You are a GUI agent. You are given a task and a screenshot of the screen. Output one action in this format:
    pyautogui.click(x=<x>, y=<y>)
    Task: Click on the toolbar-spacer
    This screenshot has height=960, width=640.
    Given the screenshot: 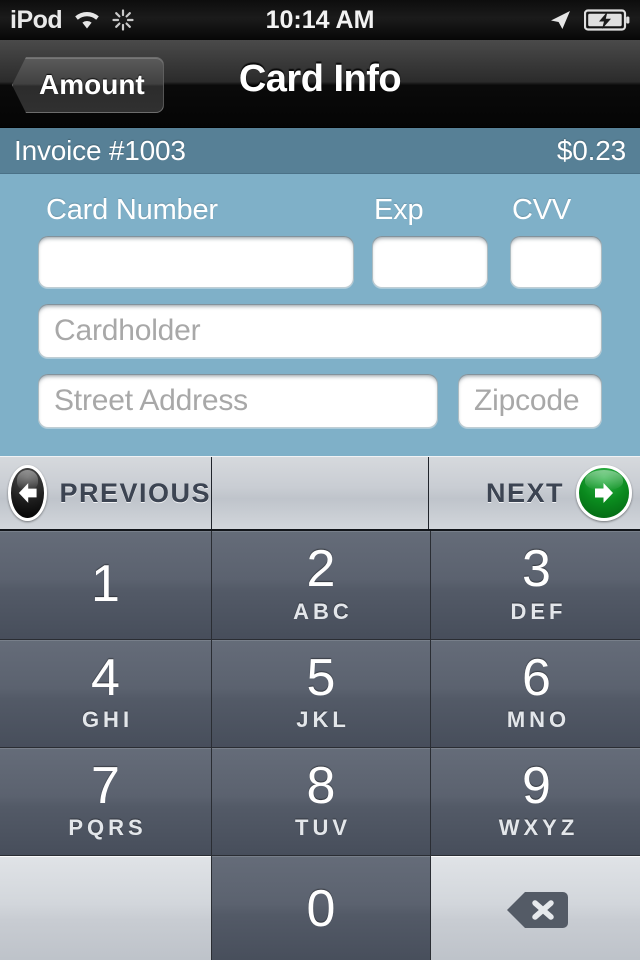 What is the action you would take?
    pyautogui.click(x=320, y=493)
    